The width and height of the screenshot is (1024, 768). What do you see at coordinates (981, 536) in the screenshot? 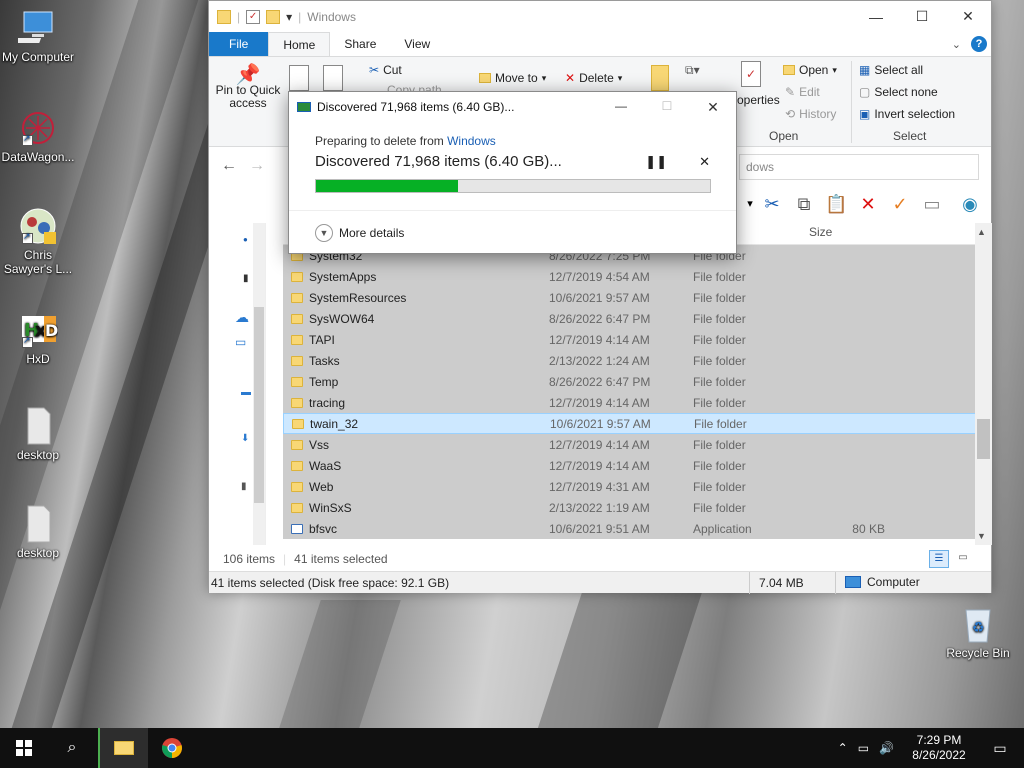
I see `scroll-down-icon: ▼` at bounding box center [981, 536].